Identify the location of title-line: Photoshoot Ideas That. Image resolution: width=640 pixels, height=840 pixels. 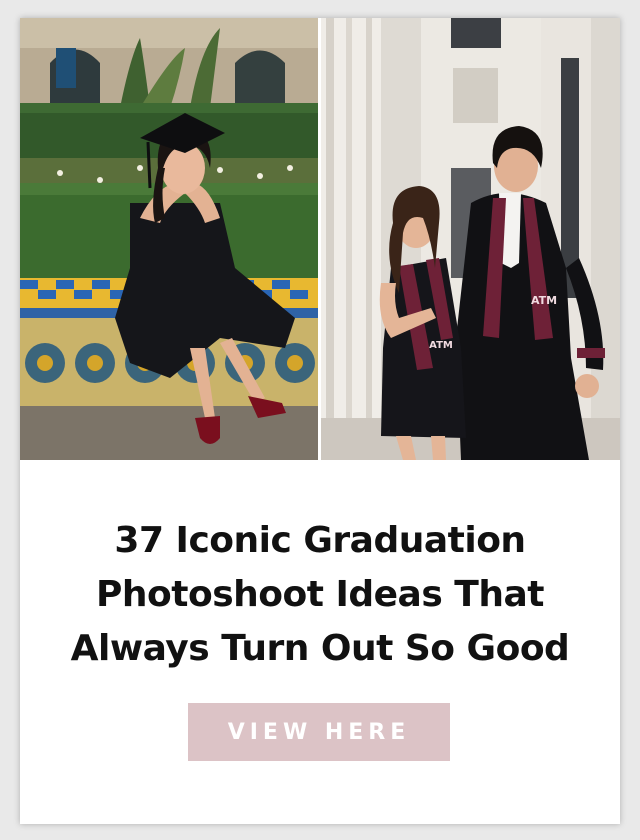
(320, 594).